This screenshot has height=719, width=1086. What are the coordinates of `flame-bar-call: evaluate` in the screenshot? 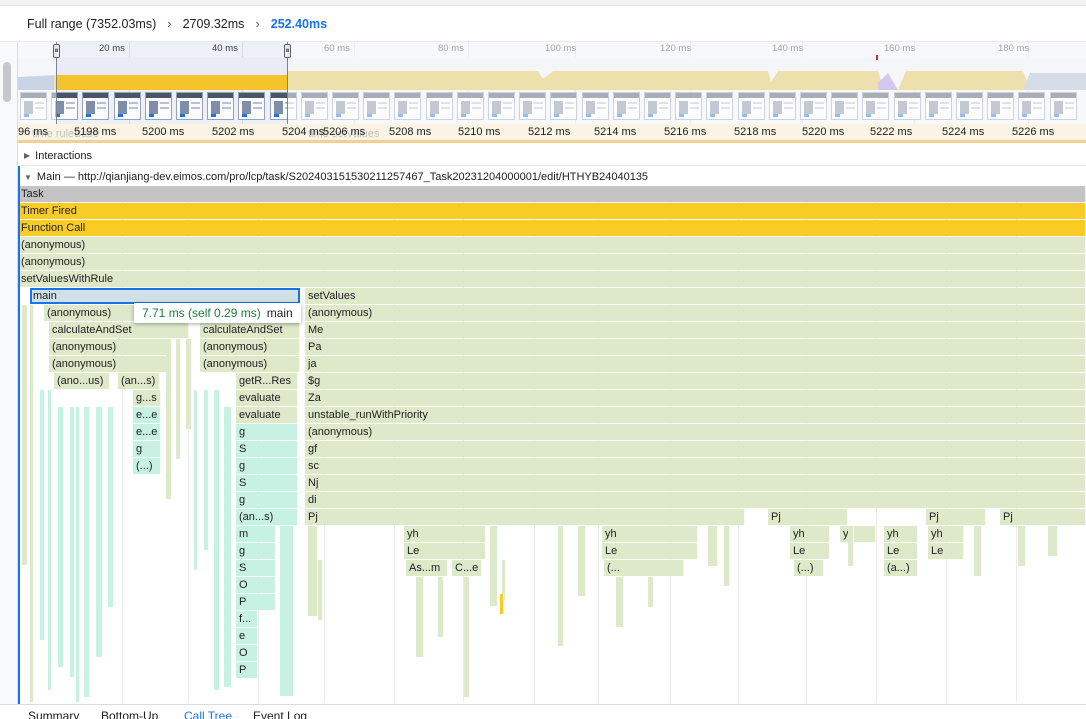 It's located at (267, 398).